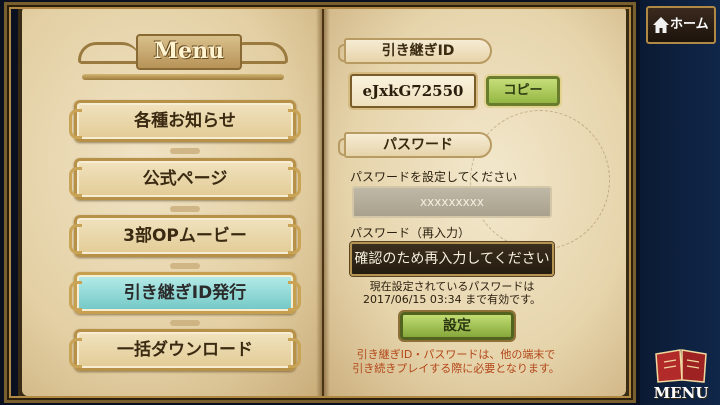  I want to click on password-heading: パスワード, so click(415, 145).